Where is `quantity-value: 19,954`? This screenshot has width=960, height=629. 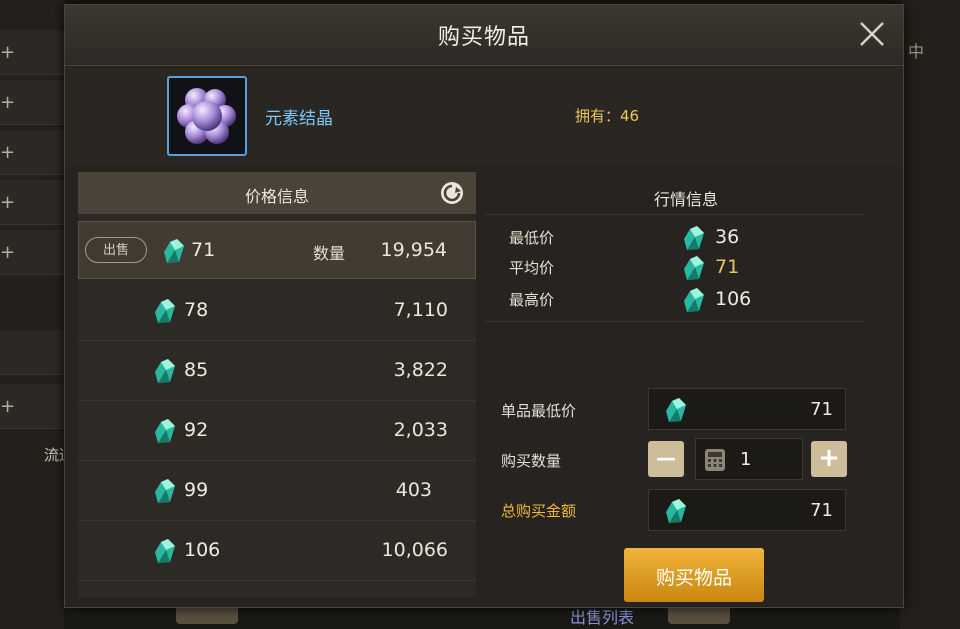 quantity-value: 19,954 is located at coordinates (413, 250).